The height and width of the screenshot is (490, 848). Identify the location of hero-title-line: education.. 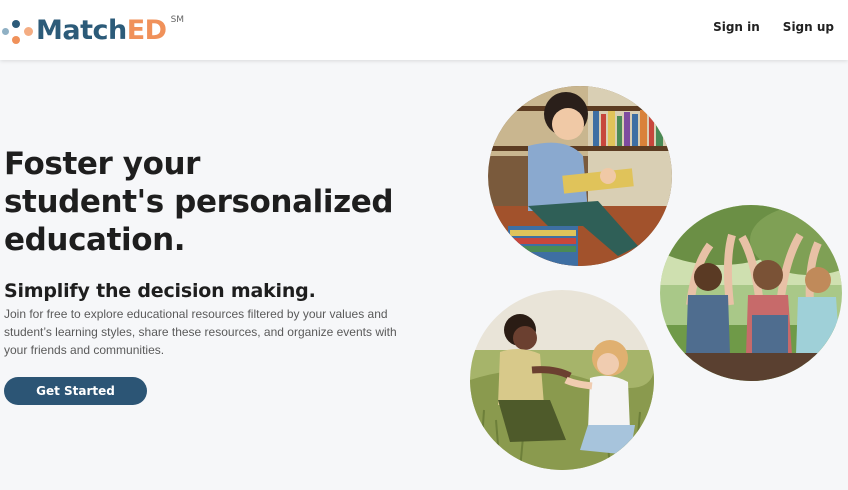
(95, 240).